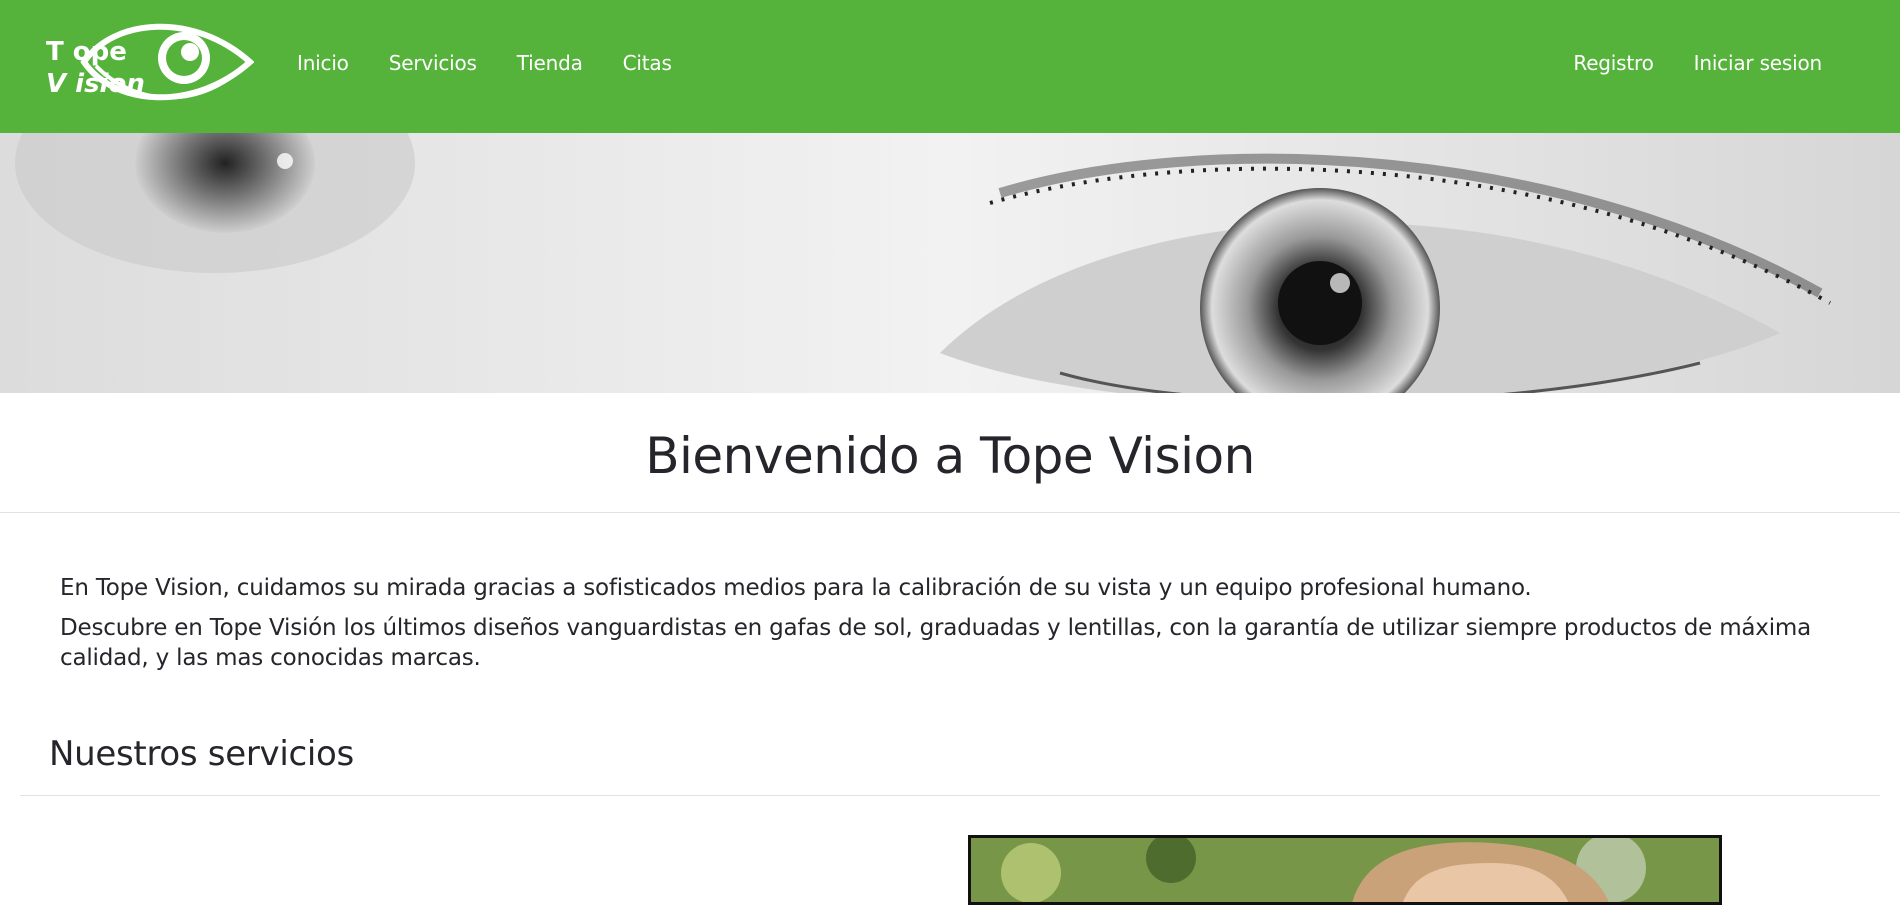  I want to click on nav-iniciar-sesion: Iniciar sesion, so click(1748, 63).